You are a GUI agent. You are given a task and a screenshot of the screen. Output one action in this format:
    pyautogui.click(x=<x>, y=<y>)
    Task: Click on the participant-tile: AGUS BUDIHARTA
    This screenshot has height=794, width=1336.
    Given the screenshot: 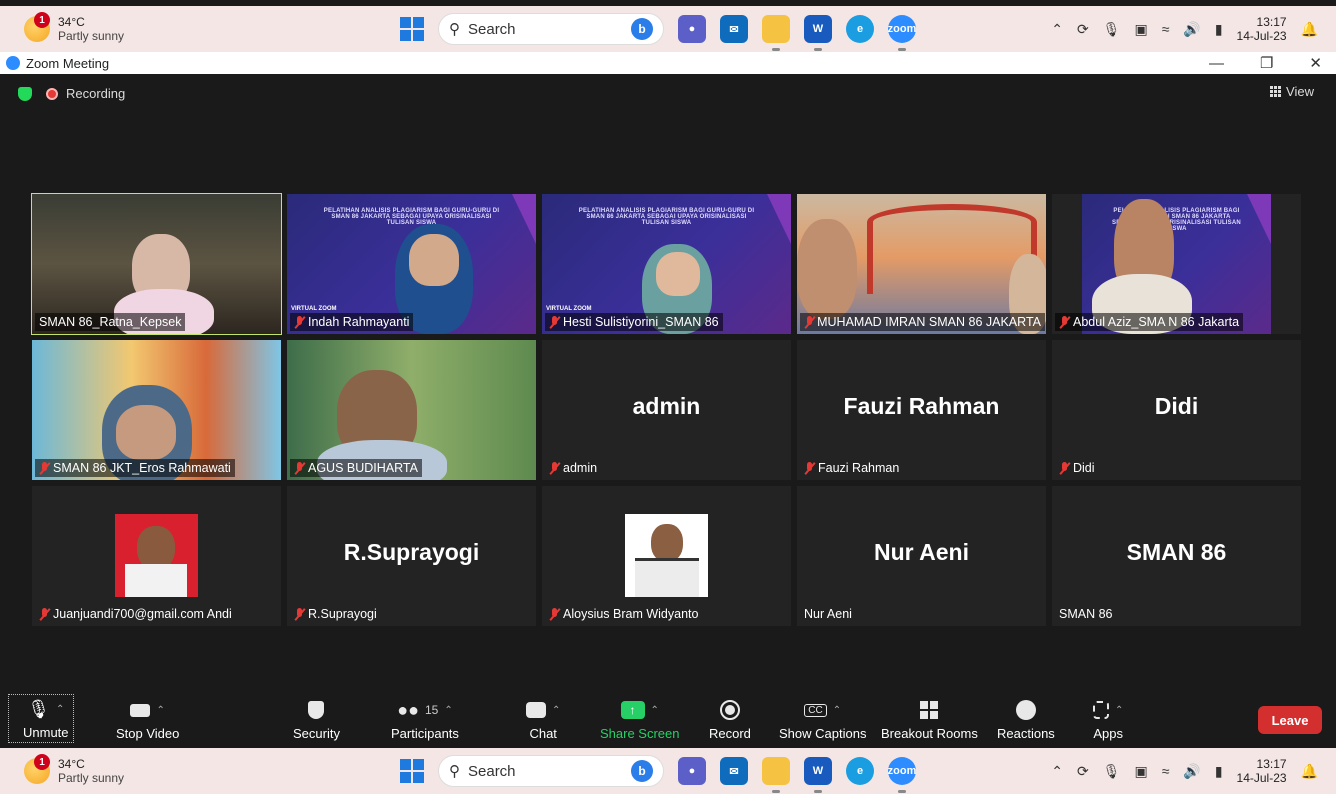 What is the action you would take?
    pyautogui.click(x=411, y=410)
    